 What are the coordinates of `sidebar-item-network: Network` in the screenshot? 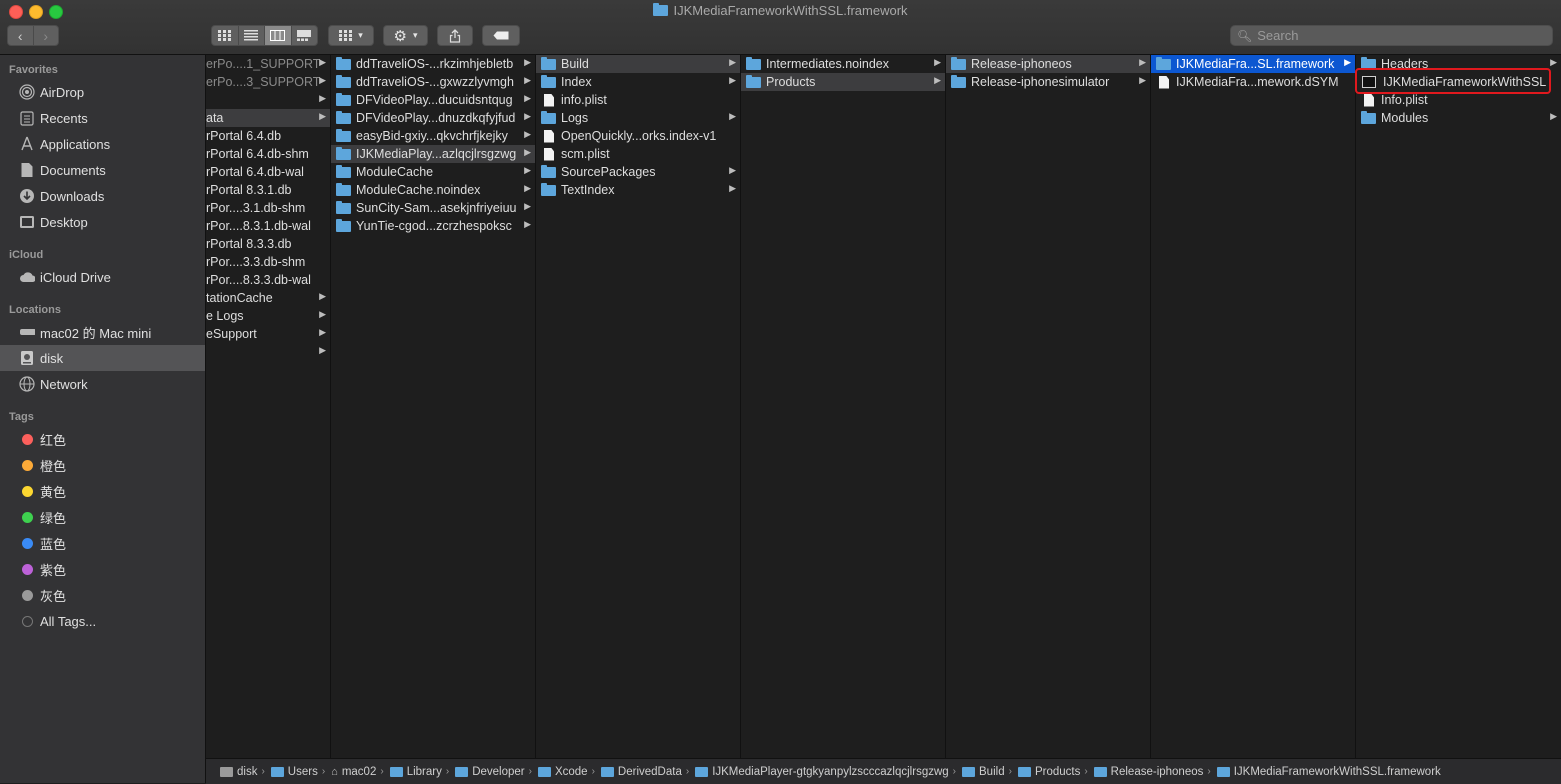 It's located at (102, 384).